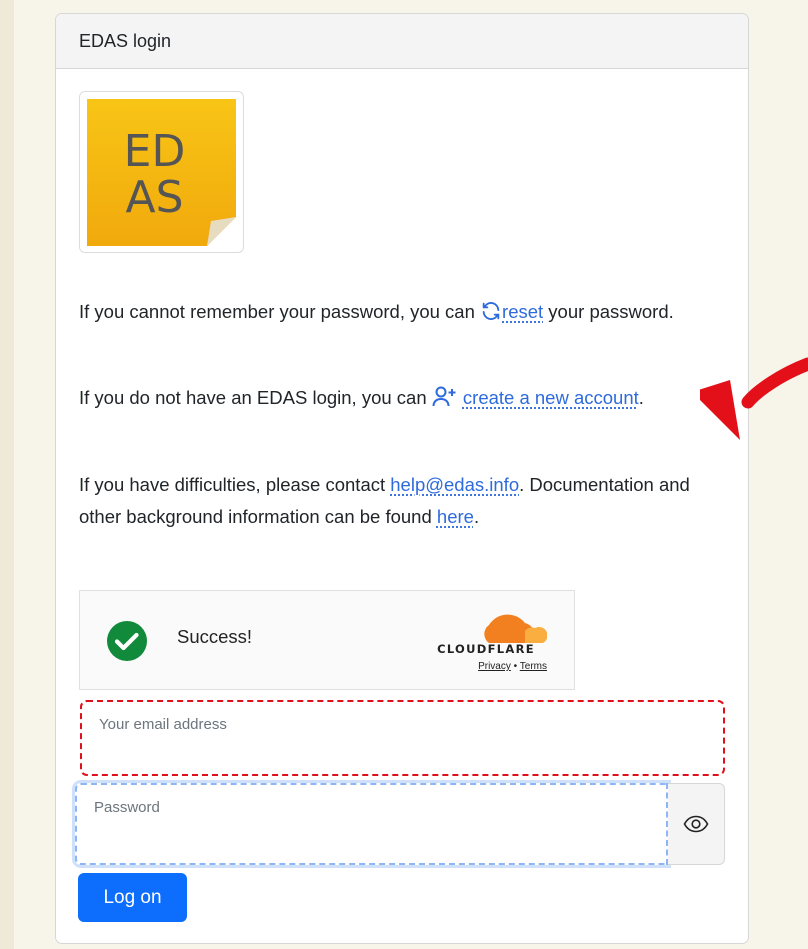  I want to click on help-text: If you have difficulties, please contact, so click(234, 484).